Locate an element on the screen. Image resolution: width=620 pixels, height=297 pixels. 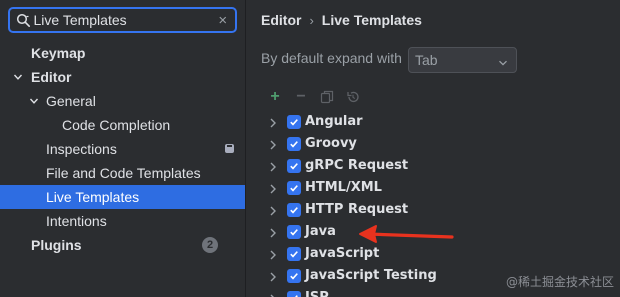
search-input is located at coordinates (123, 20).